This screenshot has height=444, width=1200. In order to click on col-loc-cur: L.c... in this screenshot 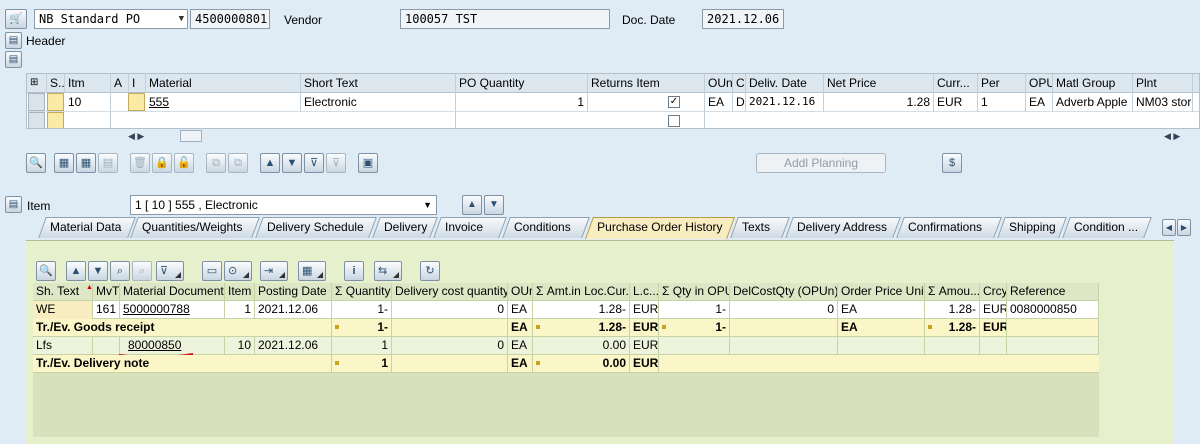, I will do `click(644, 292)`.